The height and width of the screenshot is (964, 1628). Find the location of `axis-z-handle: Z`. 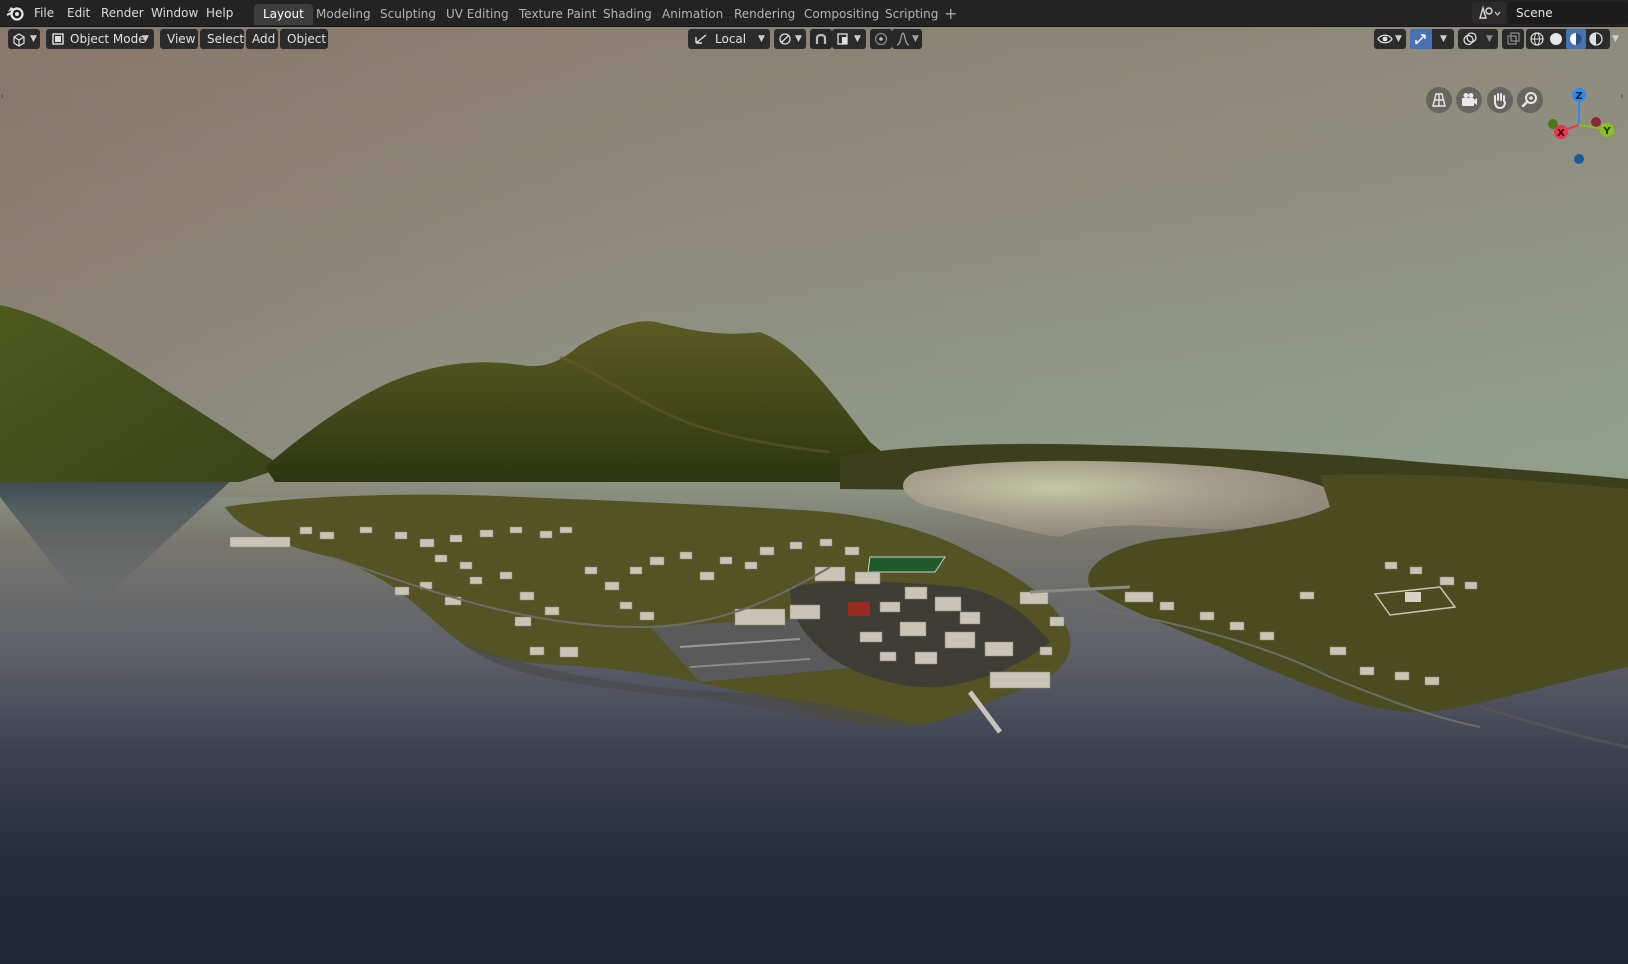

axis-z-handle: Z is located at coordinates (1579, 95).